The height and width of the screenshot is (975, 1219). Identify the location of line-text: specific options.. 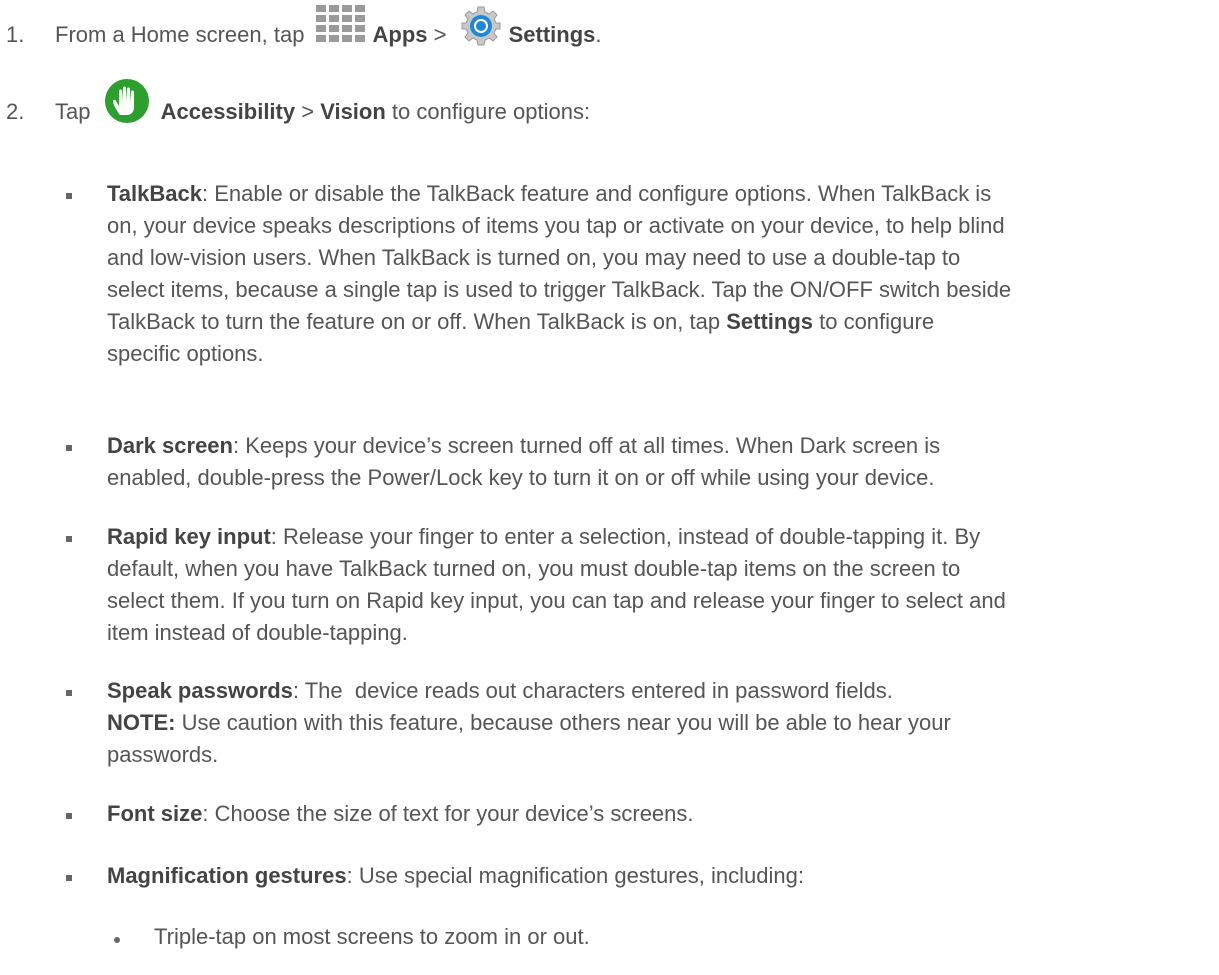
(185, 353).